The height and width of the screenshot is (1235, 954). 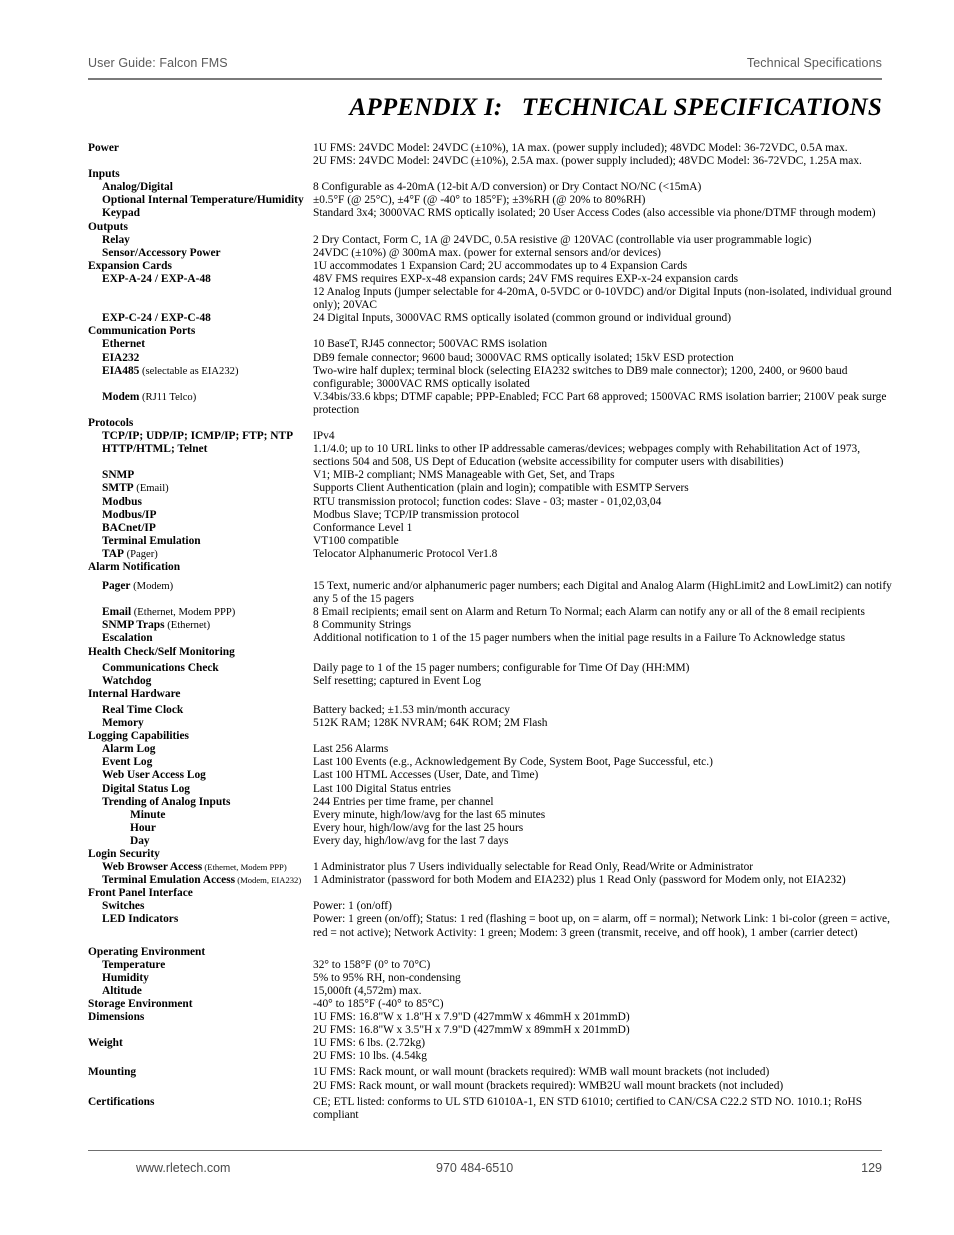 What do you see at coordinates (351, 749) in the screenshot?
I see `spec-value-line: Last 256 Alarms` at bounding box center [351, 749].